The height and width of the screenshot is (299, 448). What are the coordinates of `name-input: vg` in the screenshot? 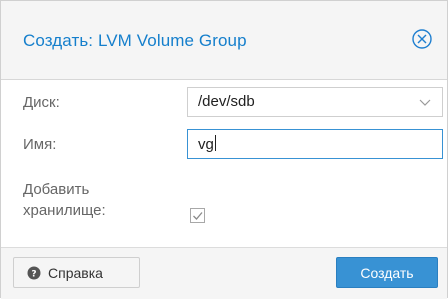 It's located at (315, 144).